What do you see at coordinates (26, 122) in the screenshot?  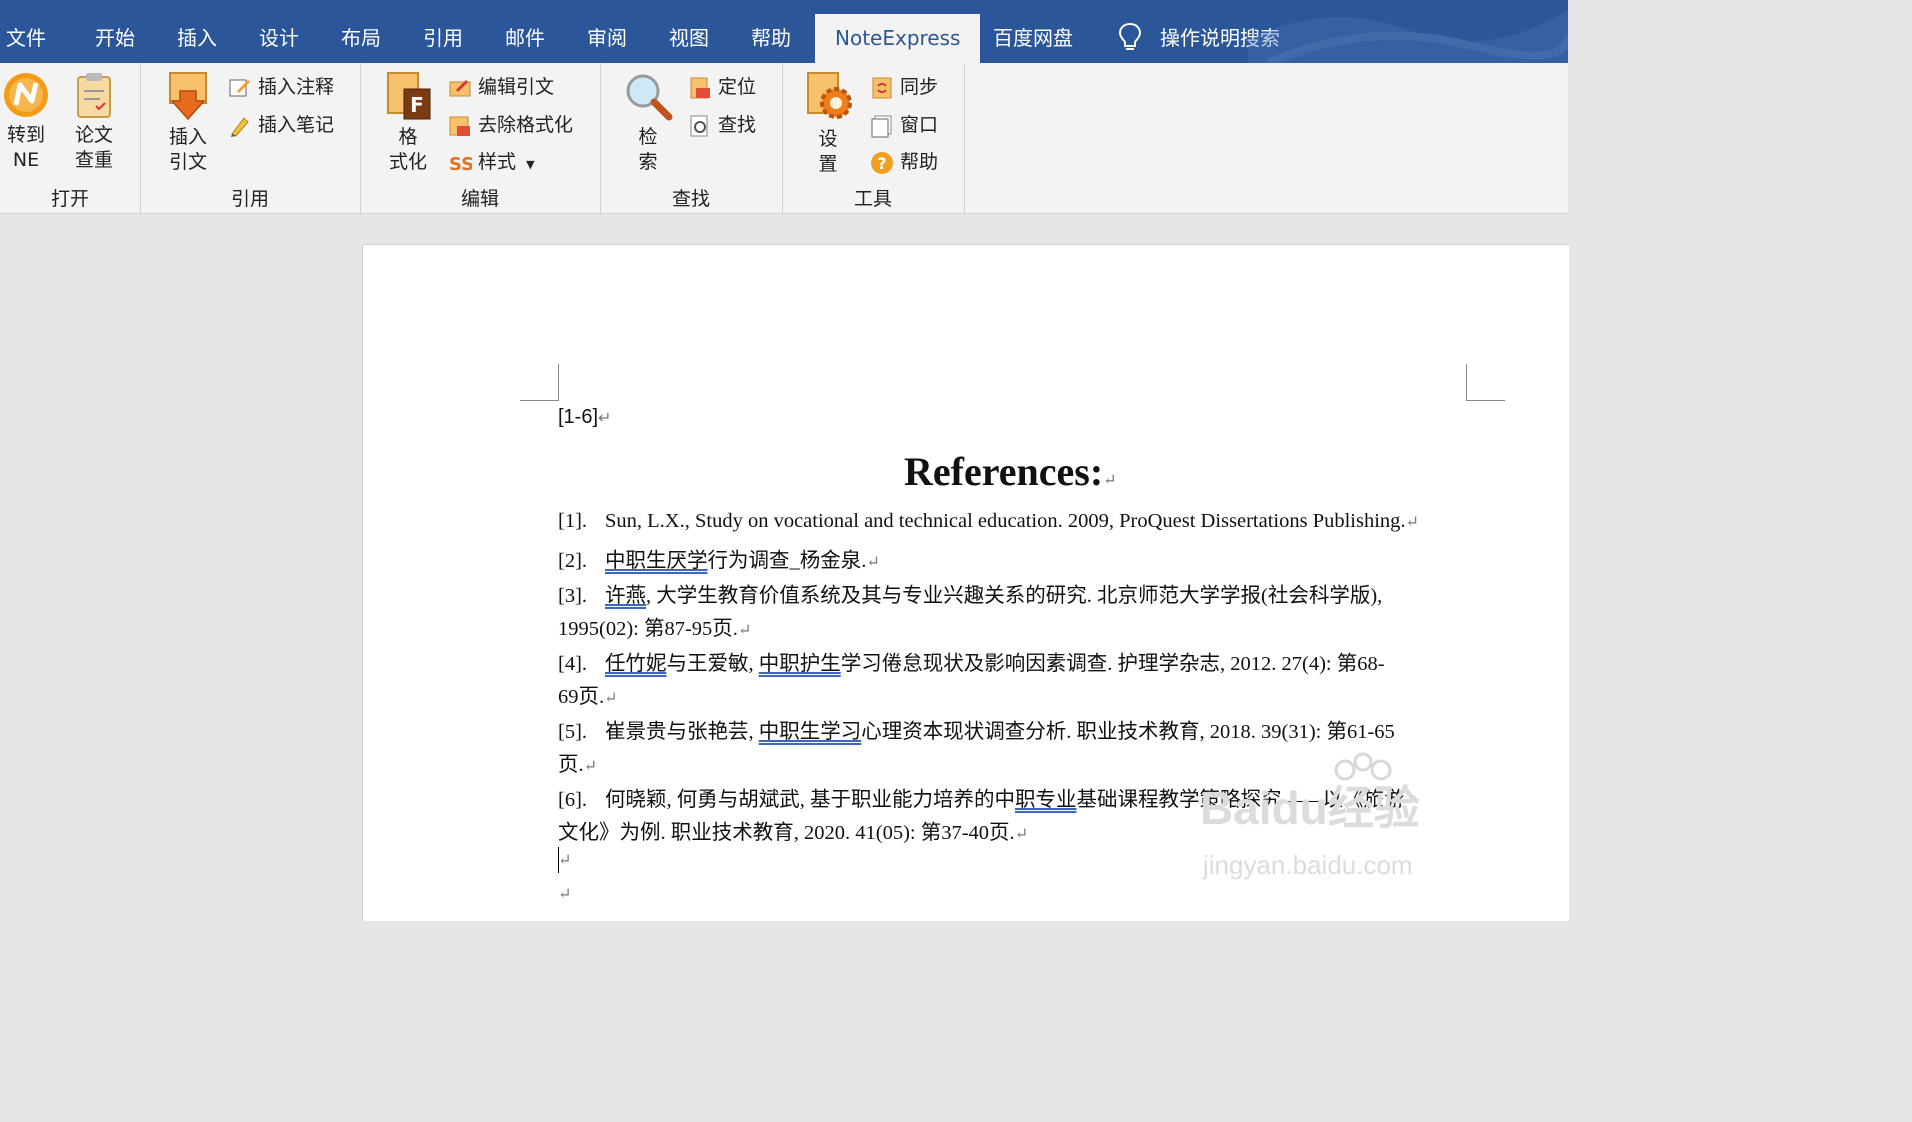 I see `goto-ne-button: 转到 NE` at bounding box center [26, 122].